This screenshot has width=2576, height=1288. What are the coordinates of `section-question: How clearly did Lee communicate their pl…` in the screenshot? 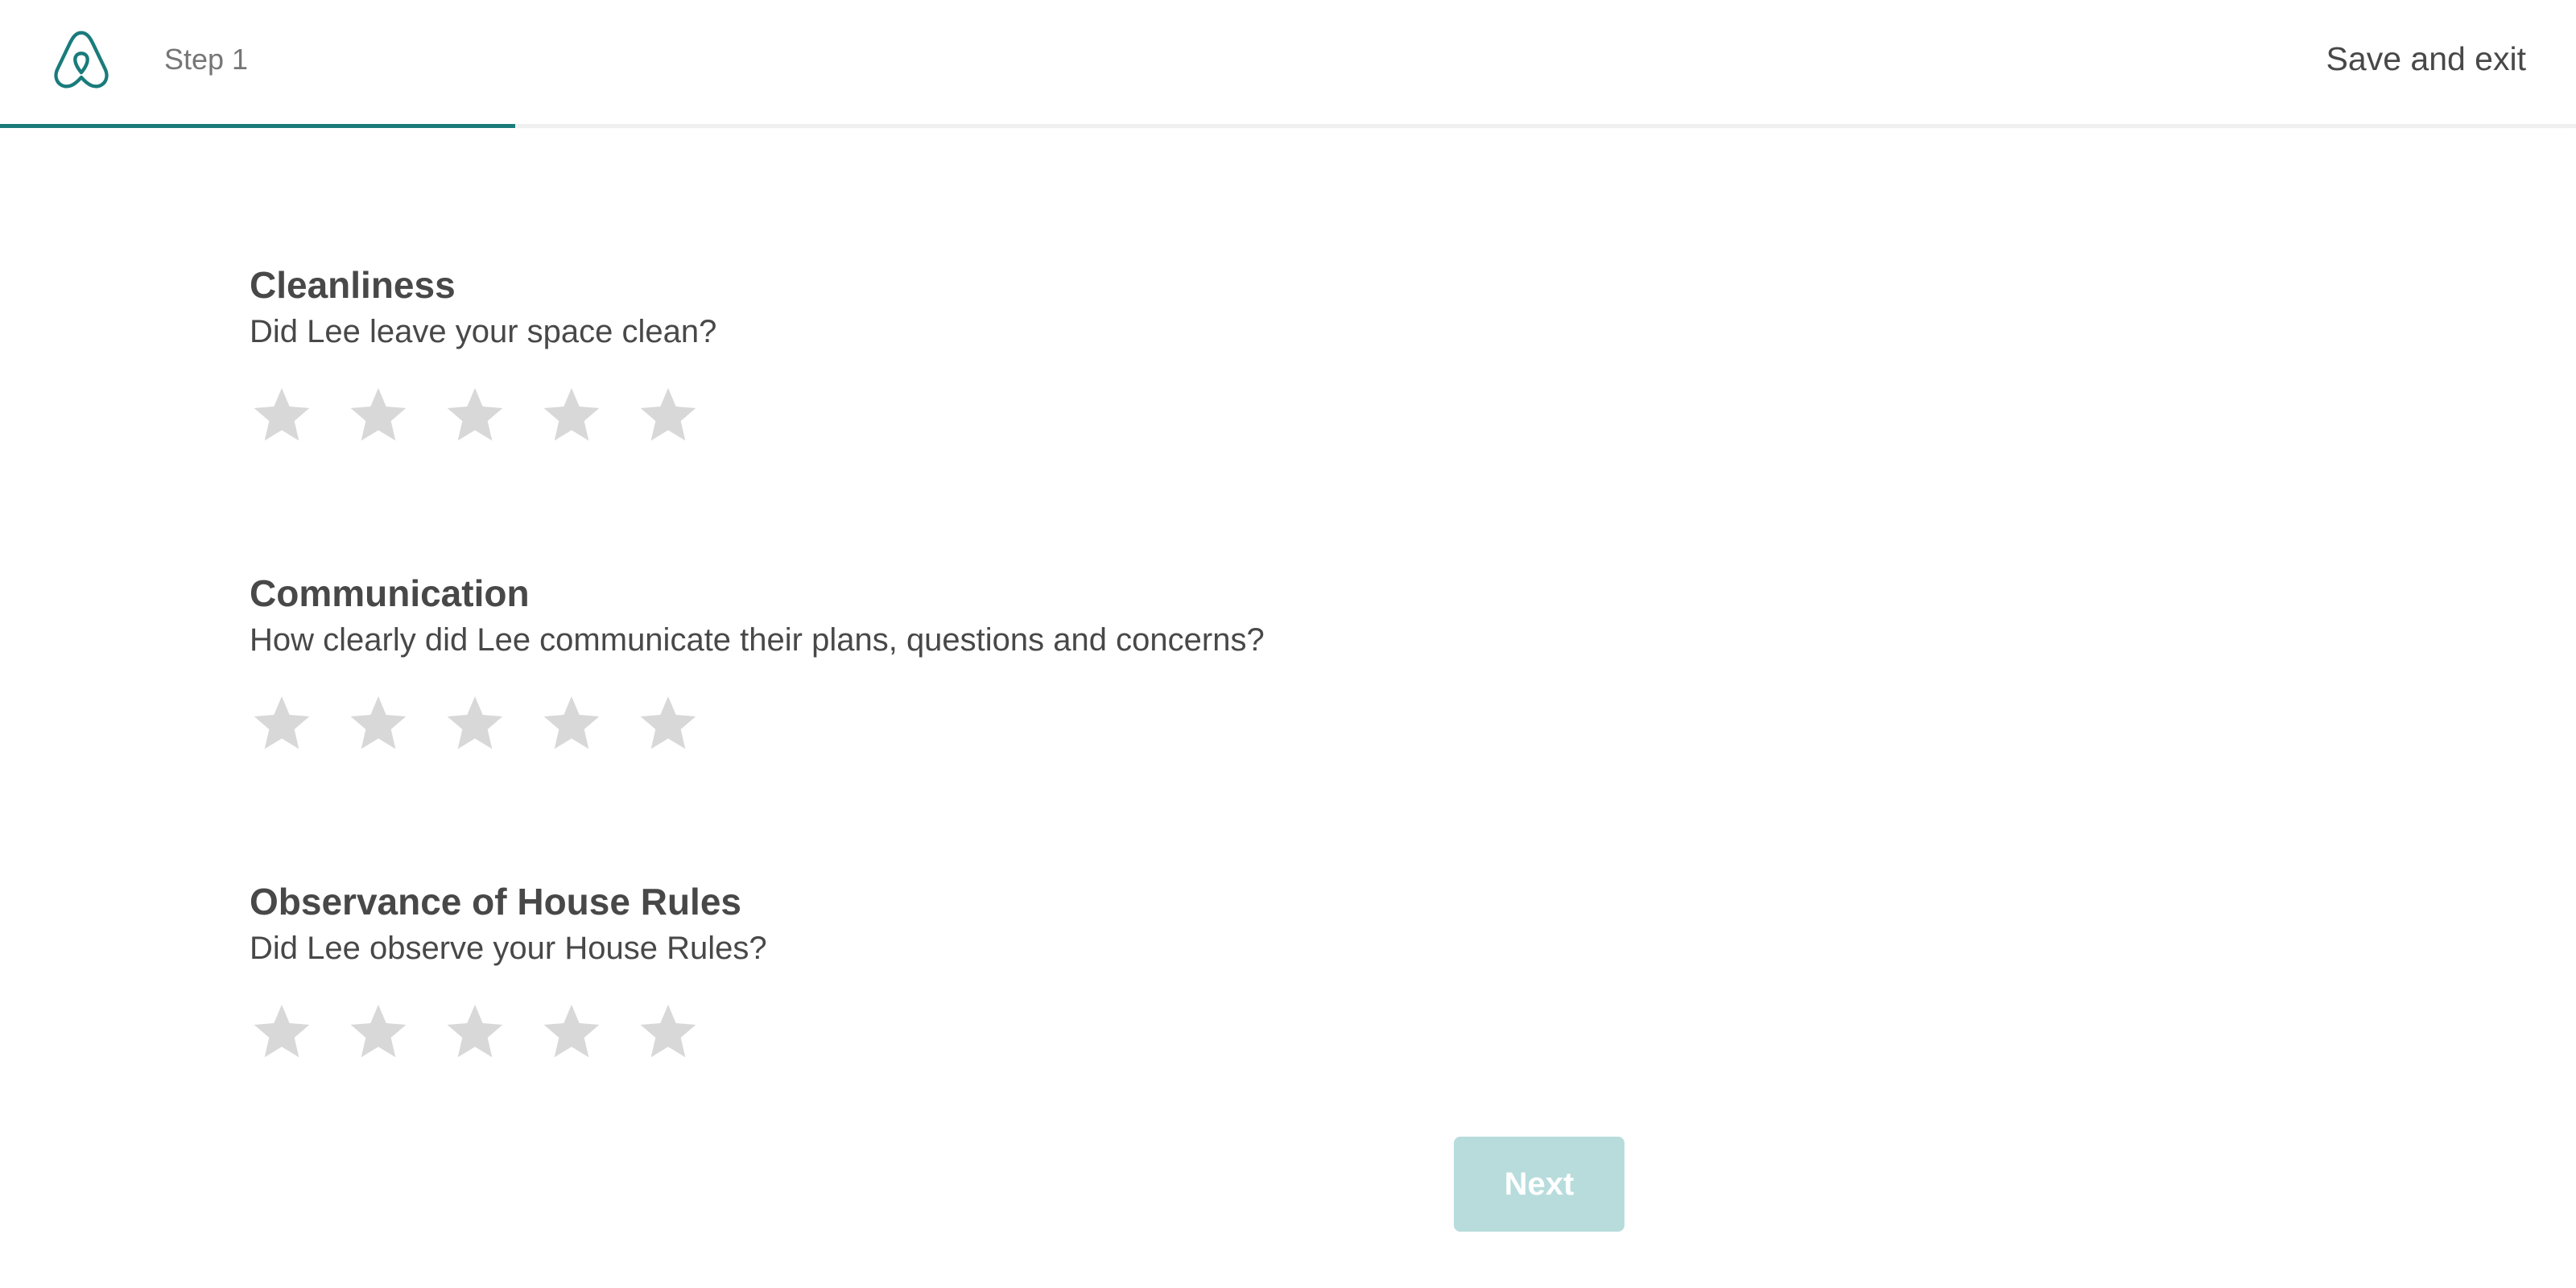 It's located at (757, 640).